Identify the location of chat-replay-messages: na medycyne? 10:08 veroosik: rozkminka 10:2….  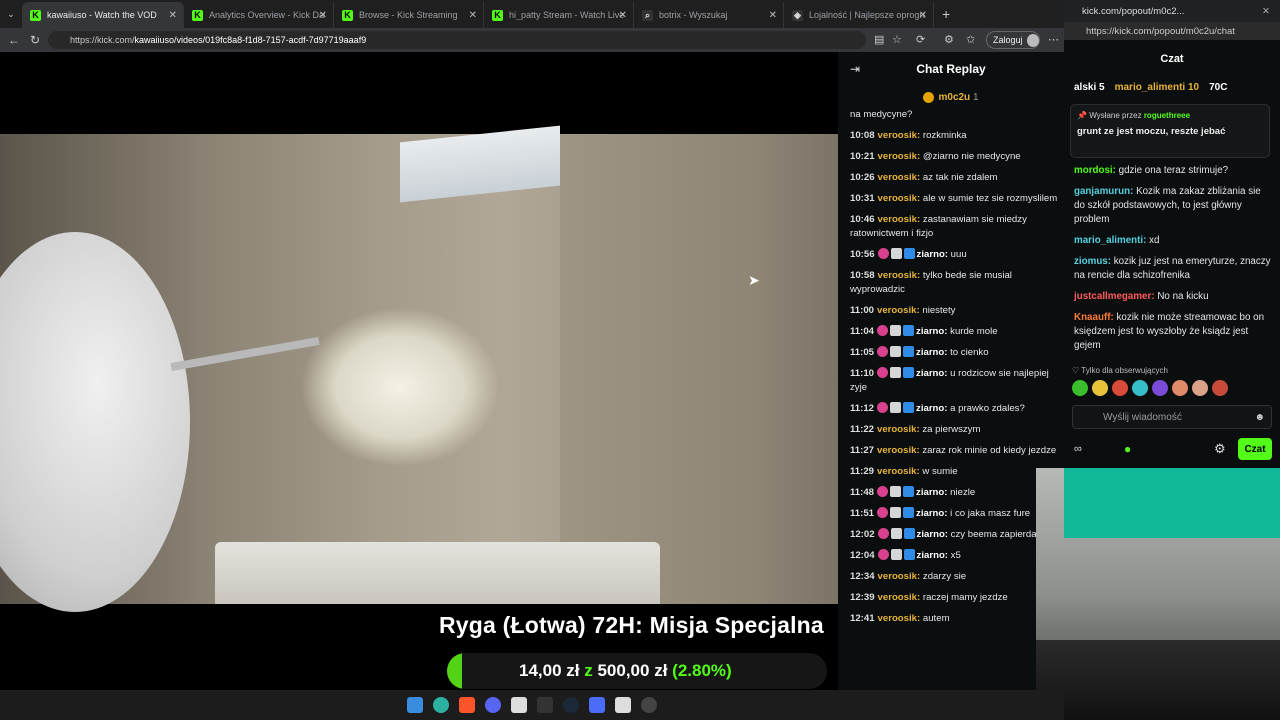
(957, 370).